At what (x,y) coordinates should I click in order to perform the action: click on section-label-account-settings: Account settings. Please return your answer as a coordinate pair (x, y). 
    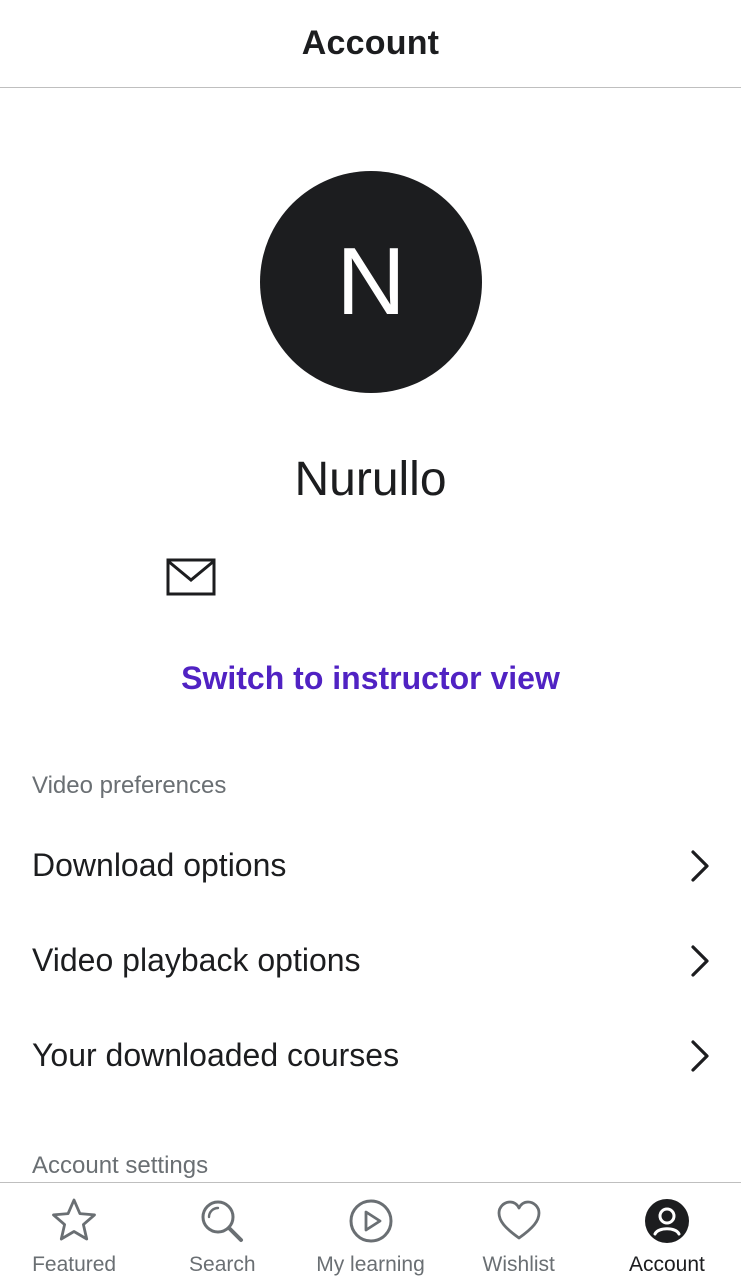
    Looking at the image, I should click on (120, 1165).